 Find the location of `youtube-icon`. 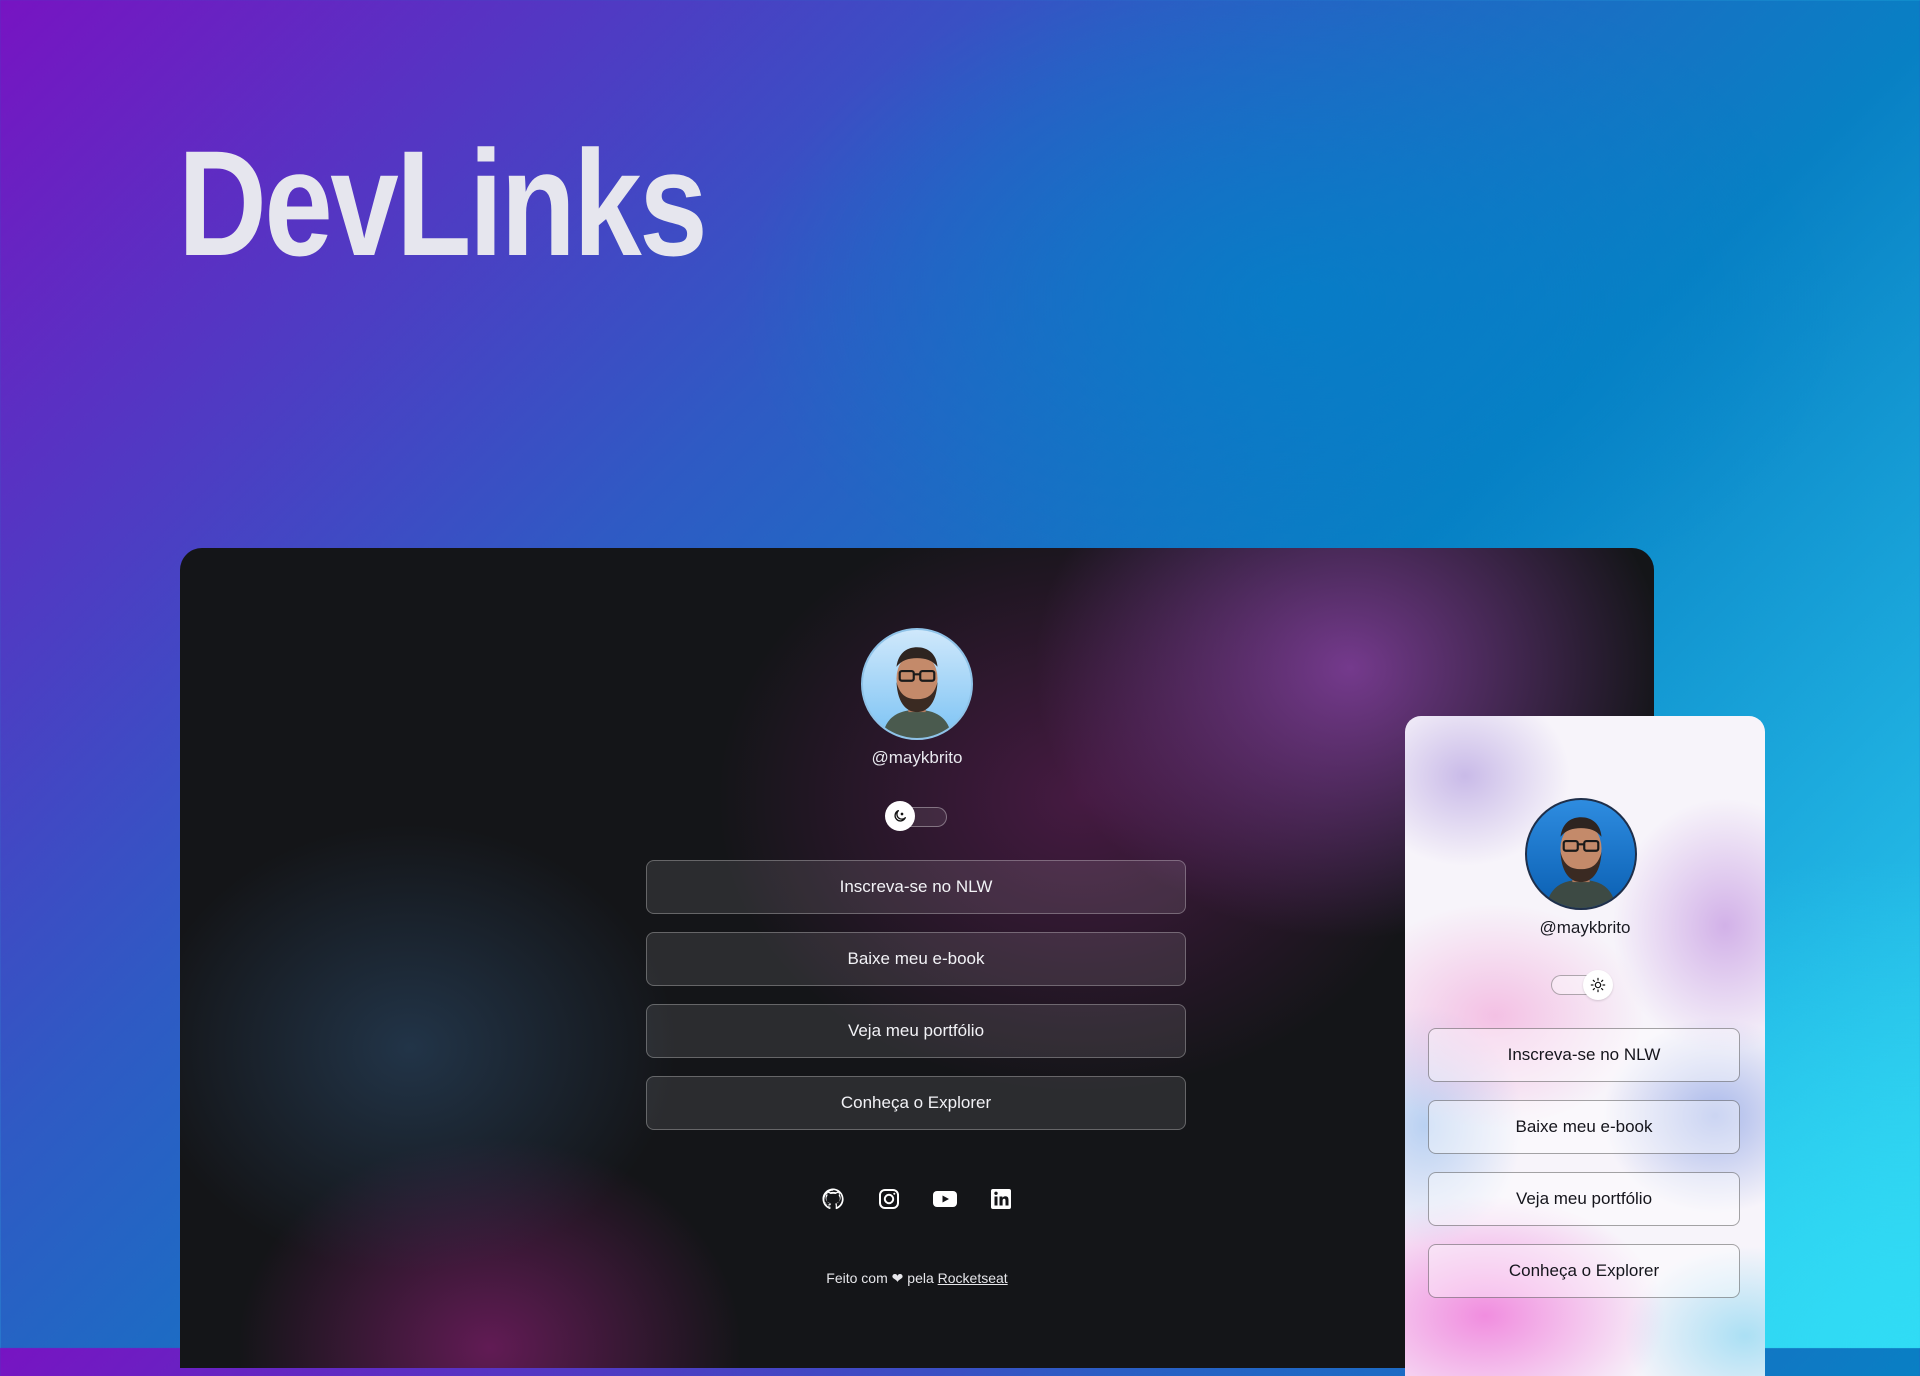

youtube-icon is located at coordinates (945, 1199).